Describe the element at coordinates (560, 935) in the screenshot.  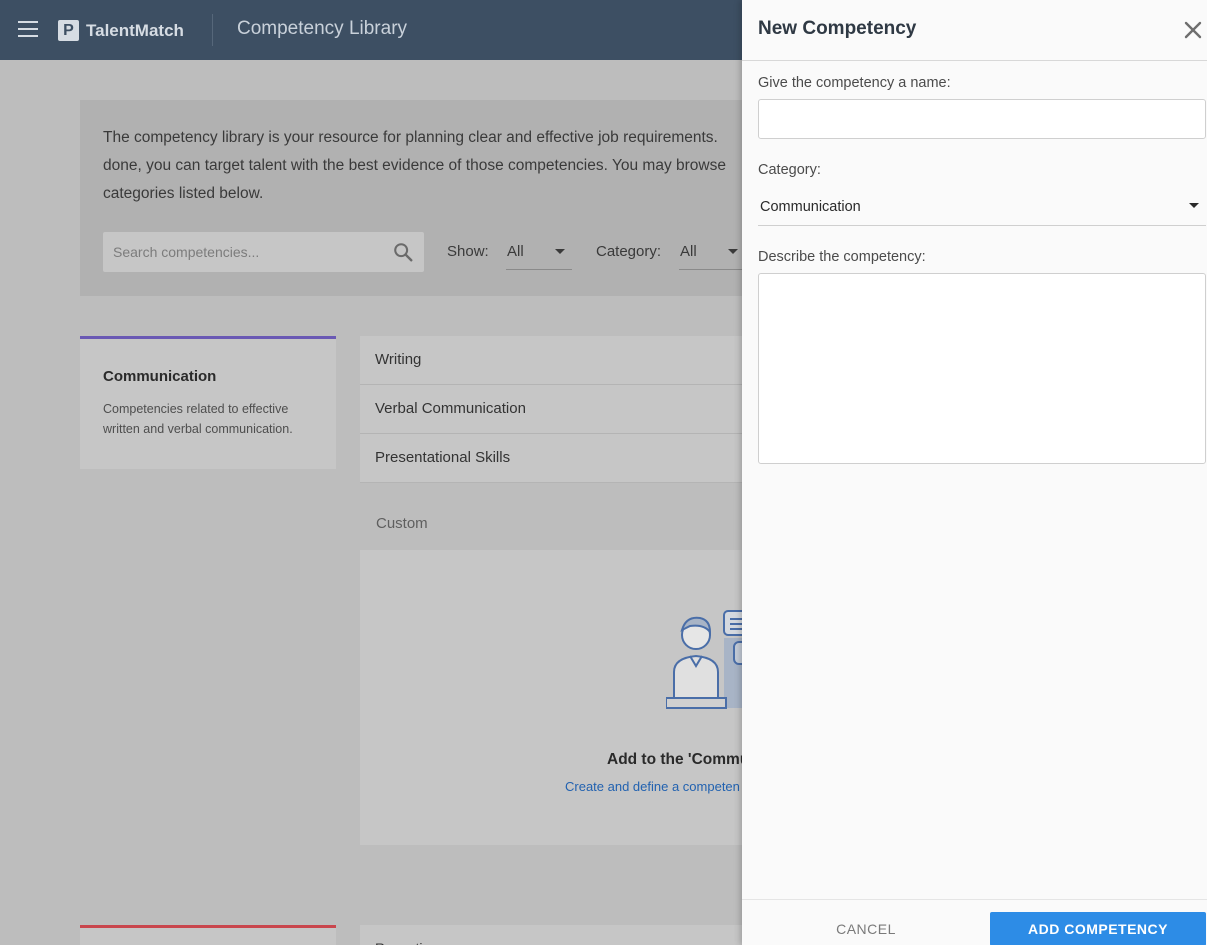
I see `list-item: Receptive` at that location.